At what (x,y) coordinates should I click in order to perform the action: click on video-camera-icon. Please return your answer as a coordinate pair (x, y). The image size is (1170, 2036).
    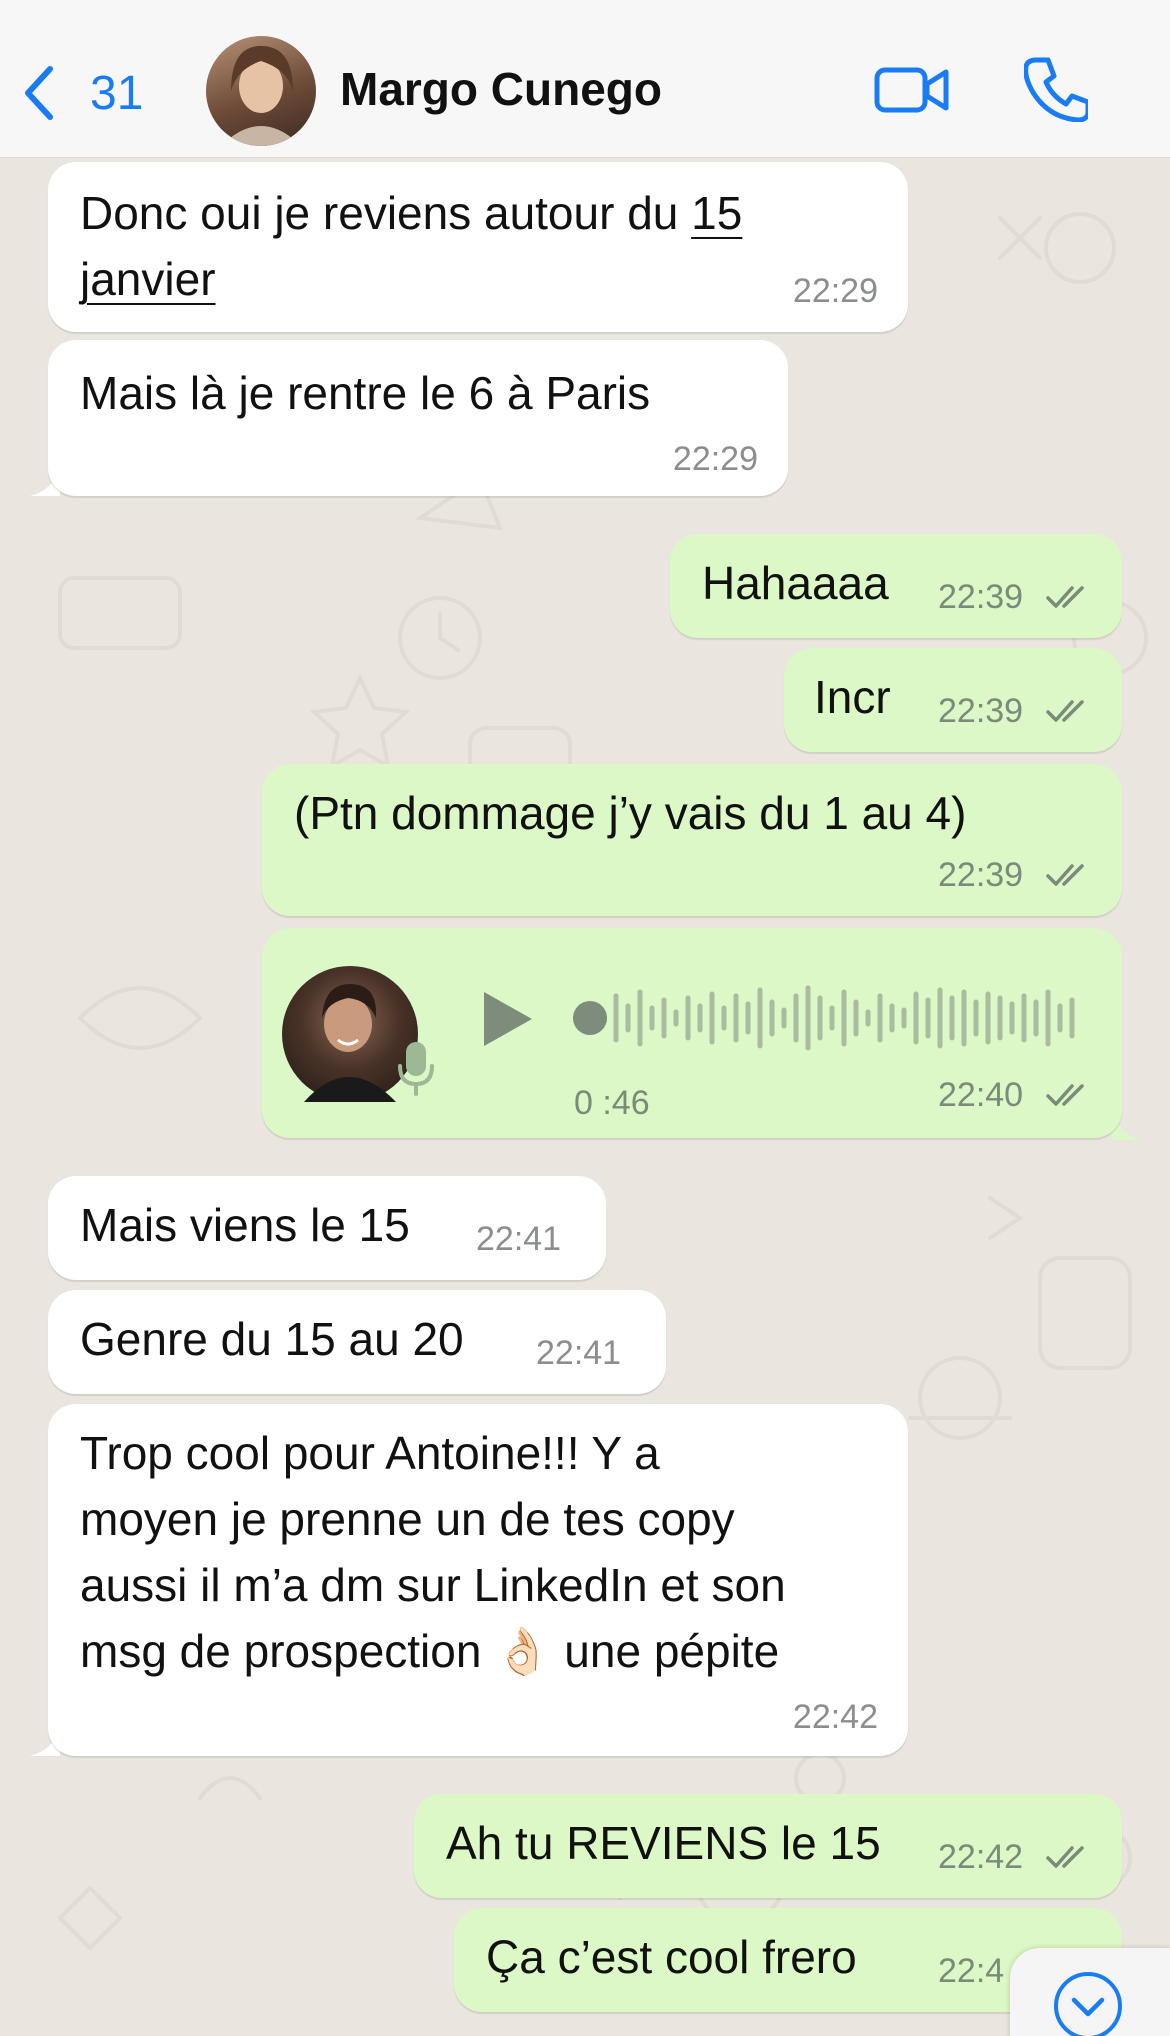
    Looking at the image, I should click on (912, 90).